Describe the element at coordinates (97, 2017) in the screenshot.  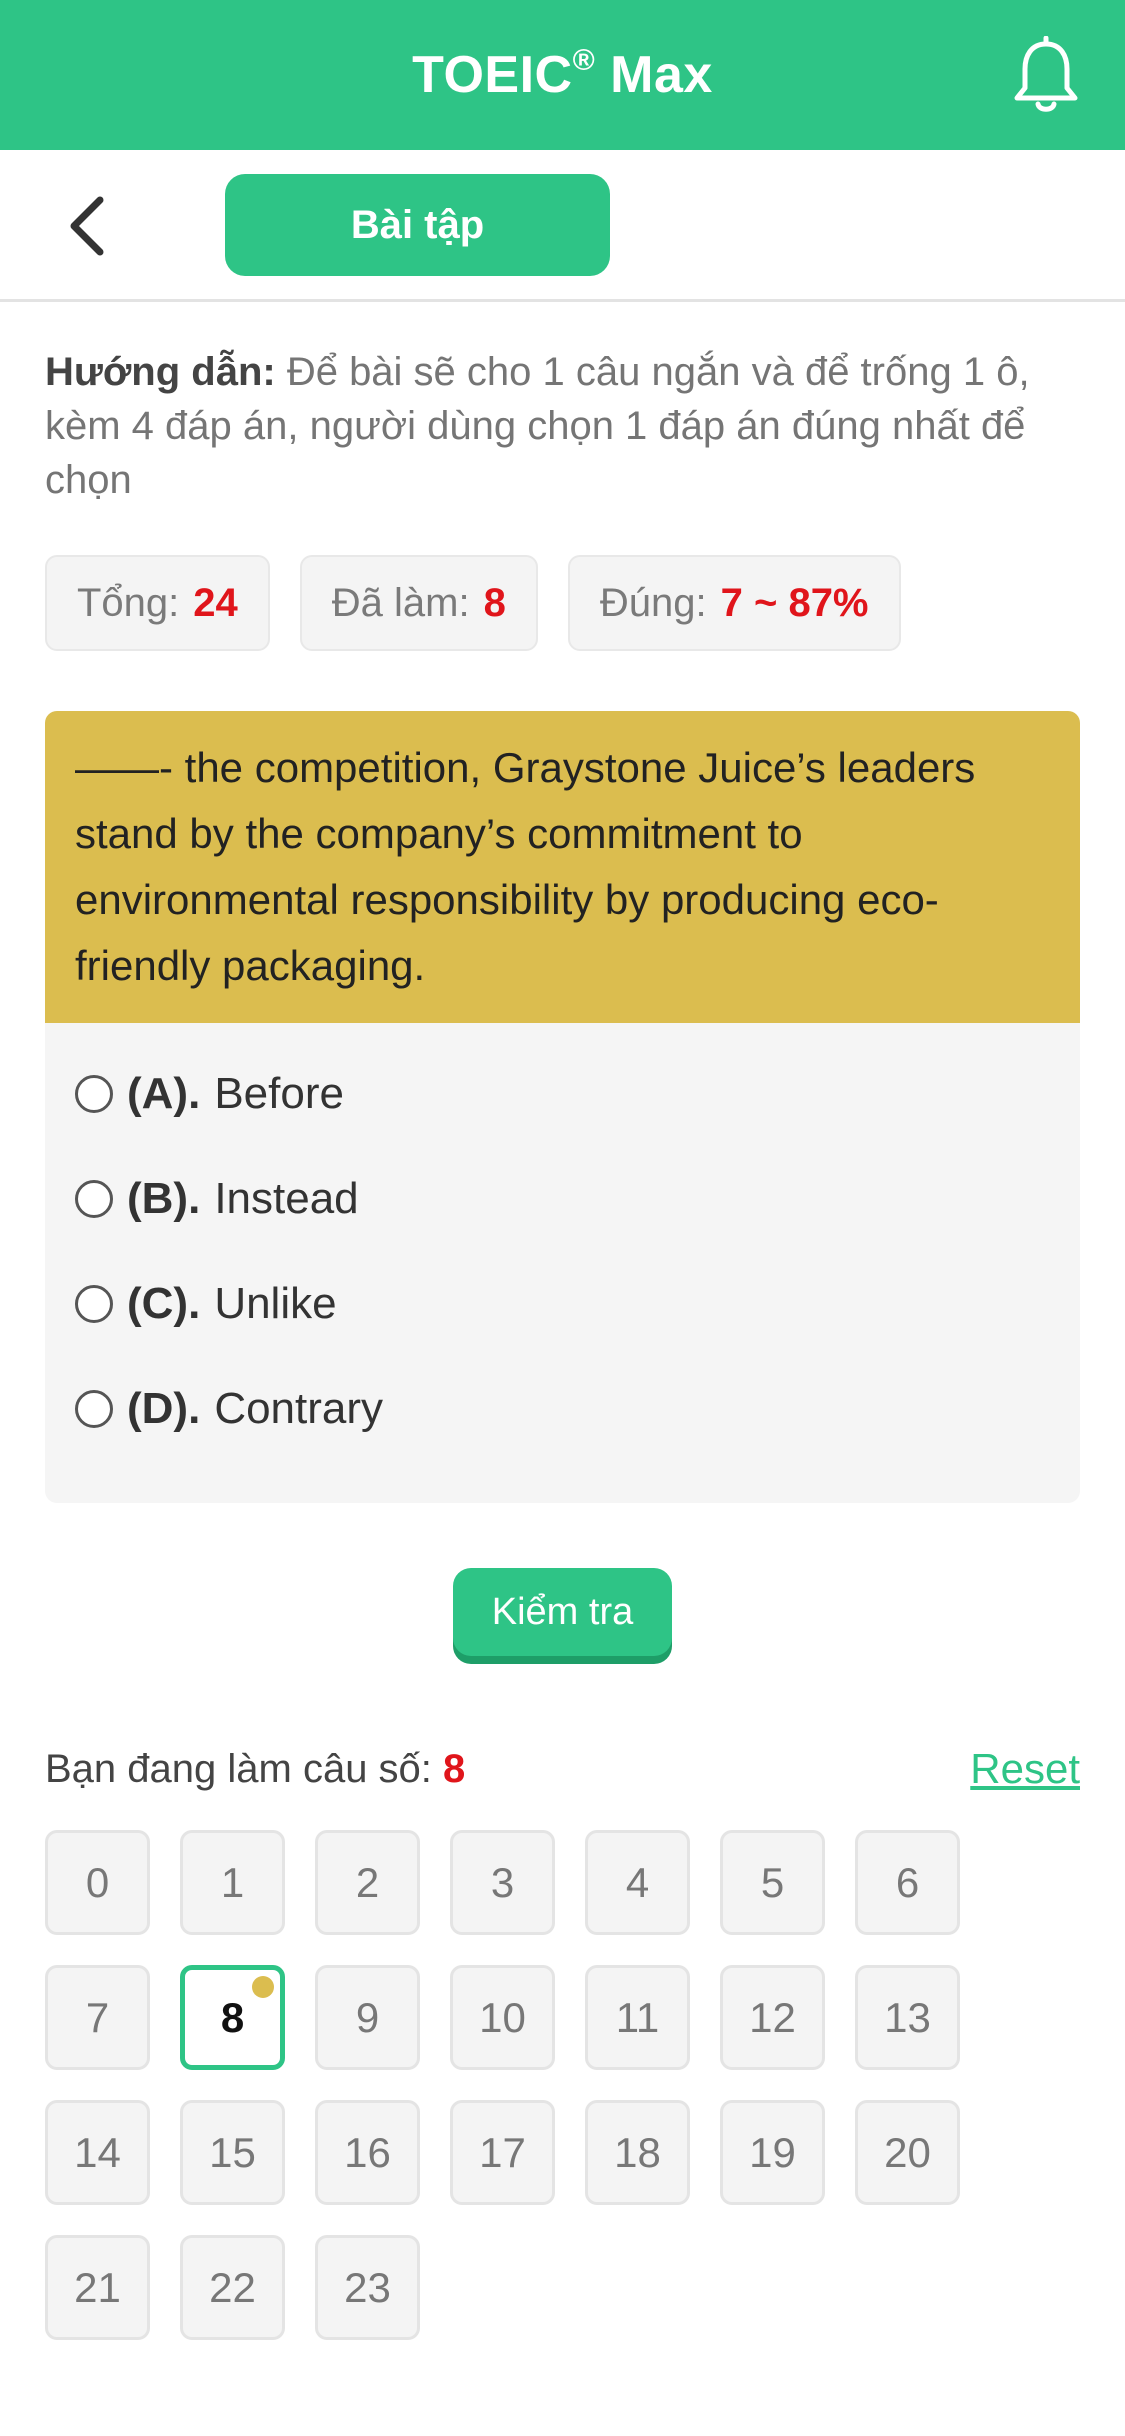
I see `question-number-7: 7` at that location.